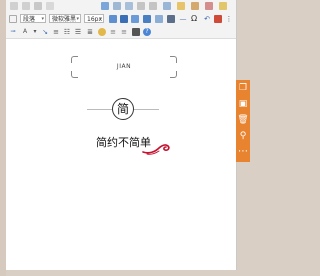 The width and height of the screenshot is (320, 276). What do you see at coordinates (243, 136) in the screenshot?
I see `search-icon: ⚲` at bounding box center [243, 136].